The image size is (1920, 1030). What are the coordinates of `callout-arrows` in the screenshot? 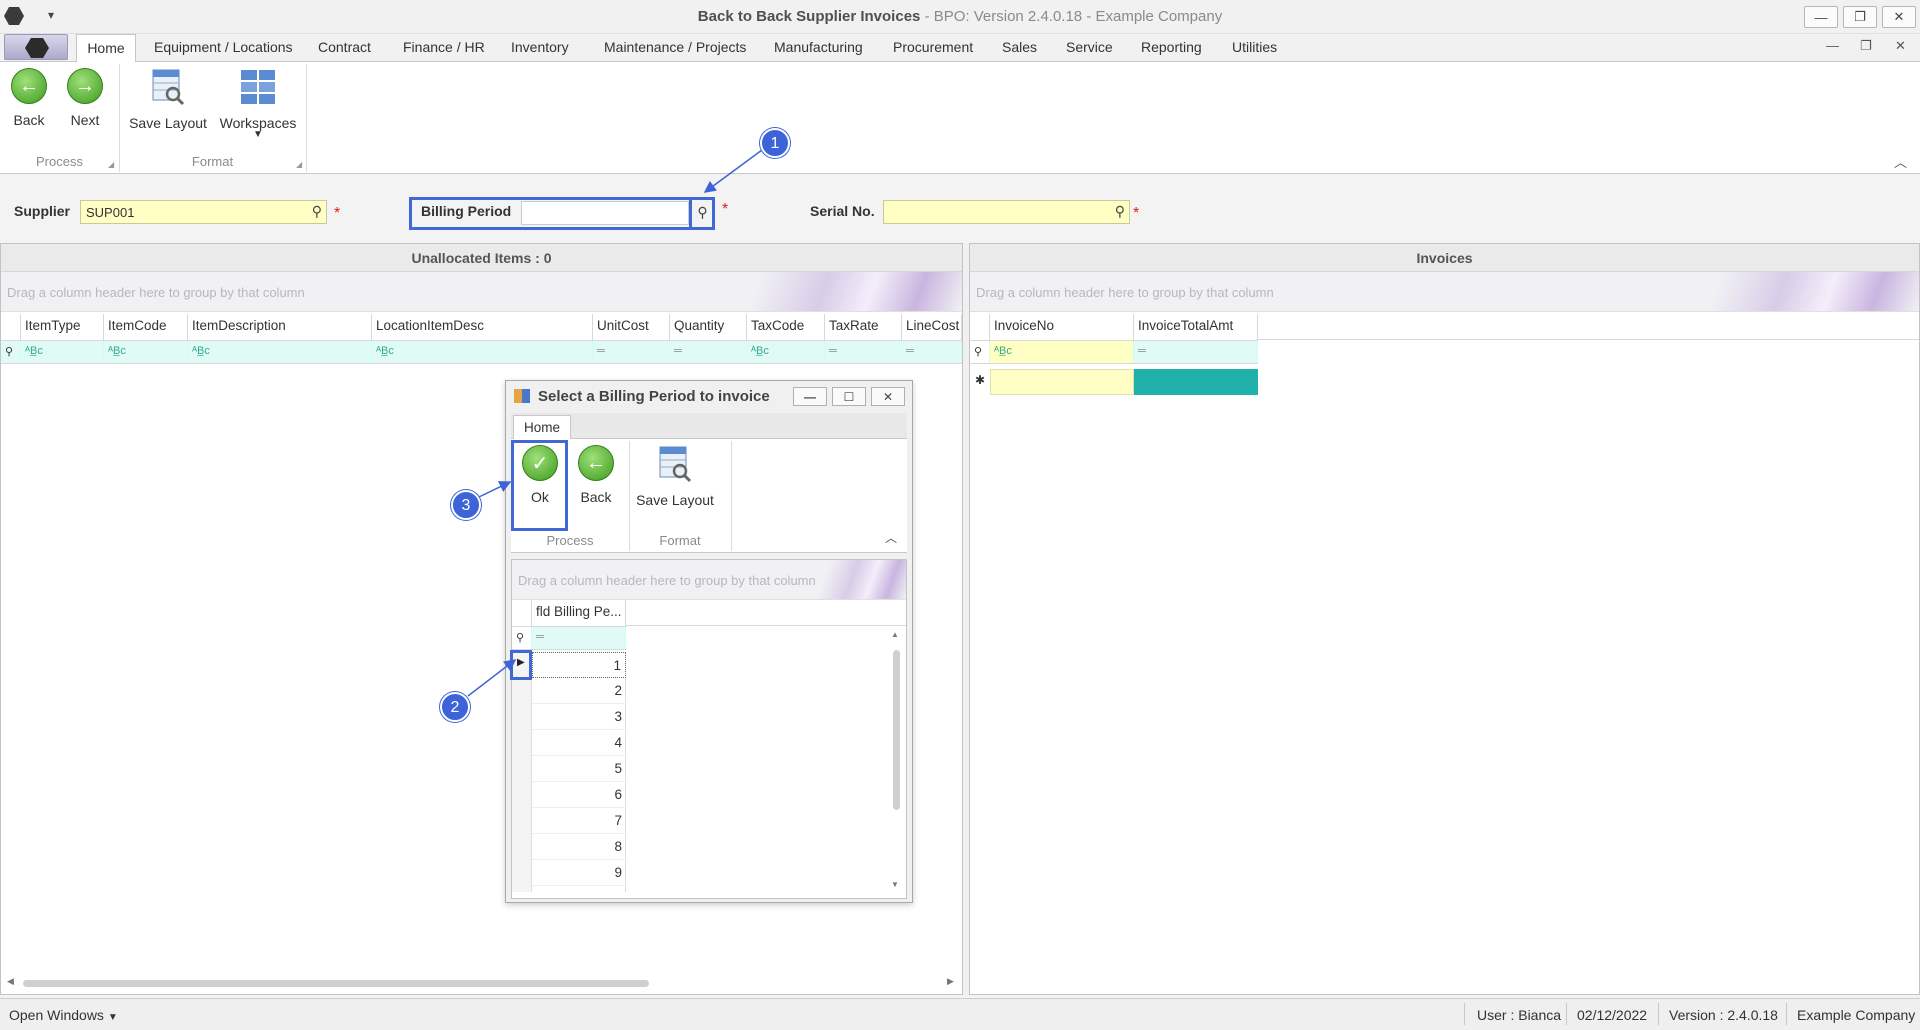 It's located at (615, 423).